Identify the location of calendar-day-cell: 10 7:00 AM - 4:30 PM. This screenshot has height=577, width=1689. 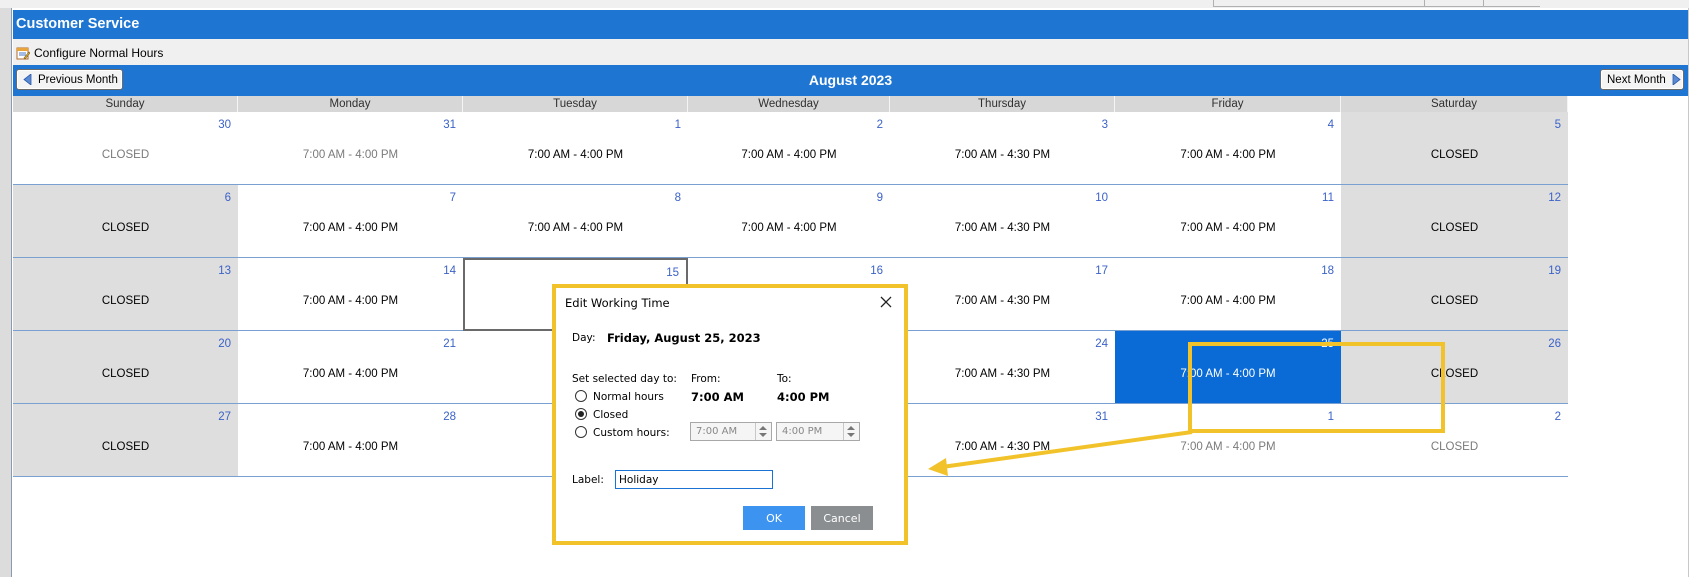
(1002, 221).